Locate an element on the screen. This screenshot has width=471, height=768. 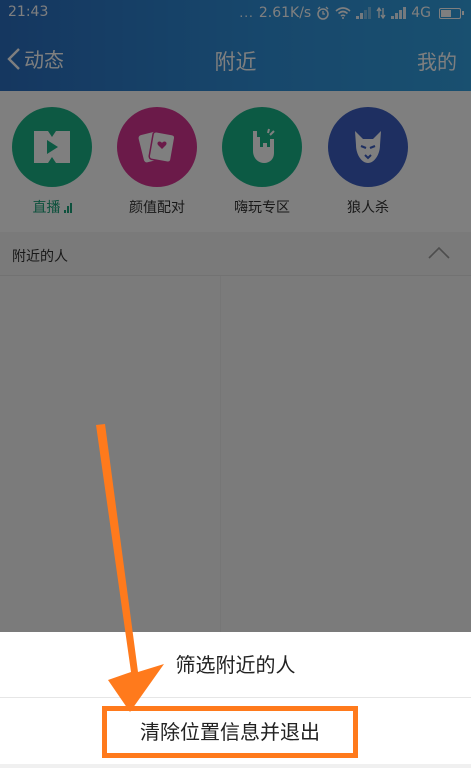
filter-nearby-people-button: 筛选附近的人 is located at coordinates (235, 665).